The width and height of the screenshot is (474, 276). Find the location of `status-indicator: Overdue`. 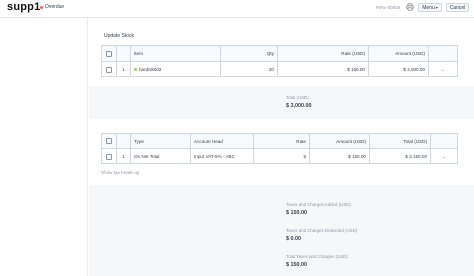

status-indicator: Overdue is located at coordinates (52, 7).